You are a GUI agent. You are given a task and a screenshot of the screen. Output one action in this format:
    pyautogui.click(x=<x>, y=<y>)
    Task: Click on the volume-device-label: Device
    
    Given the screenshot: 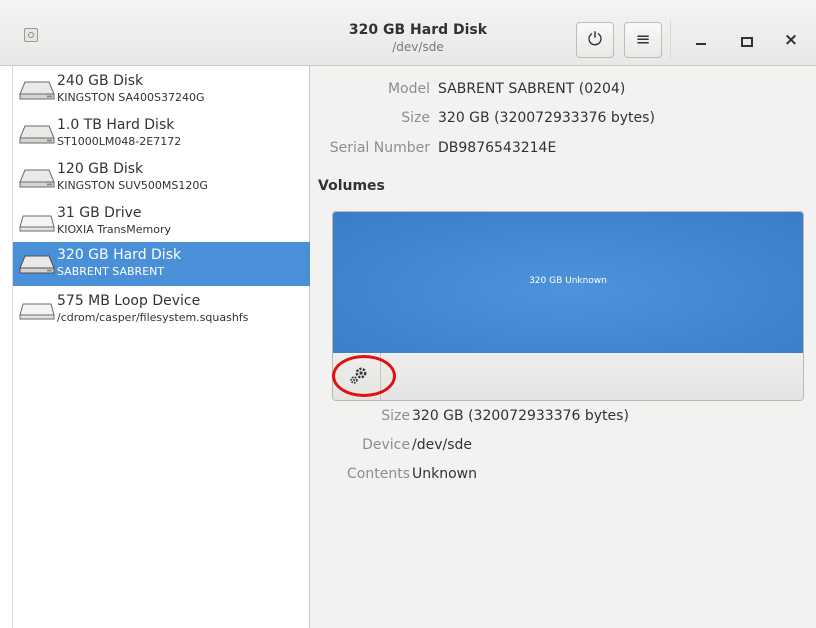 What is the action you would take?
    pyautogui.click(x=386, y=445)
    